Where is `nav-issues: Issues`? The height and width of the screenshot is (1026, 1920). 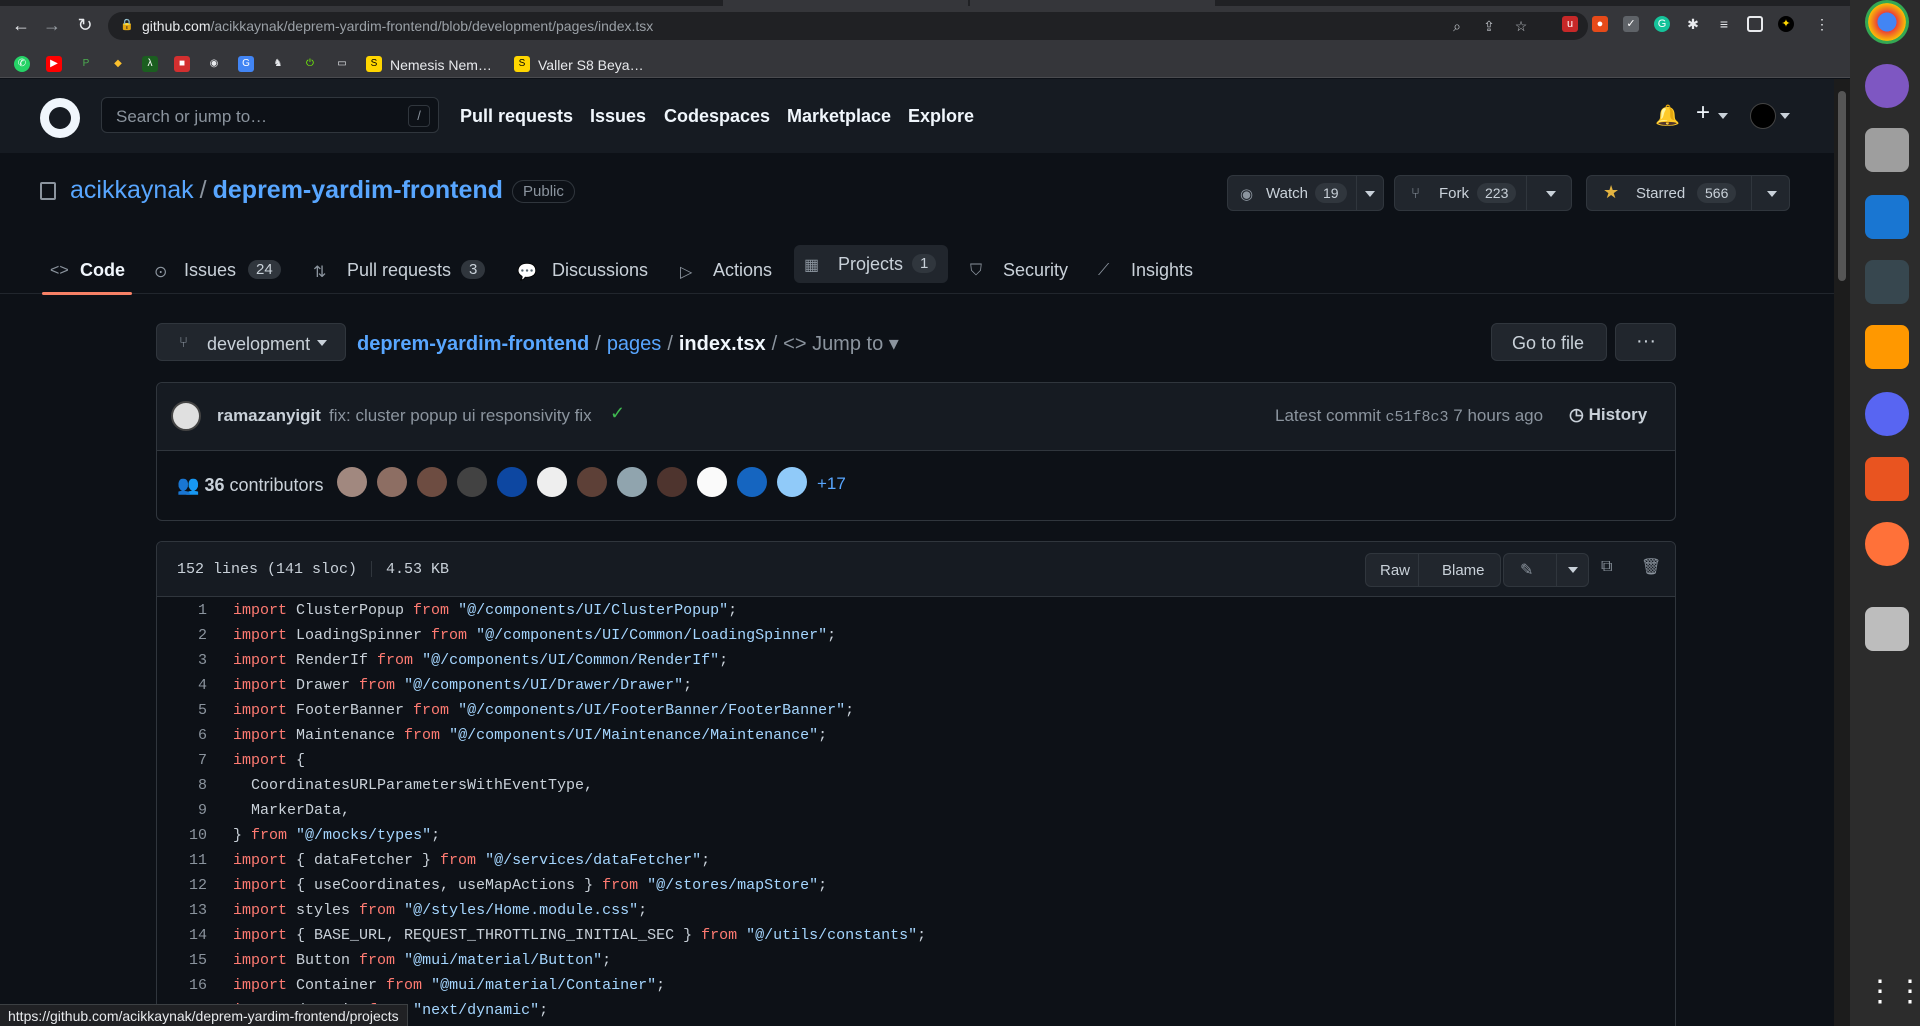 nav-issues: Issues is located at coordinates (618, 116).